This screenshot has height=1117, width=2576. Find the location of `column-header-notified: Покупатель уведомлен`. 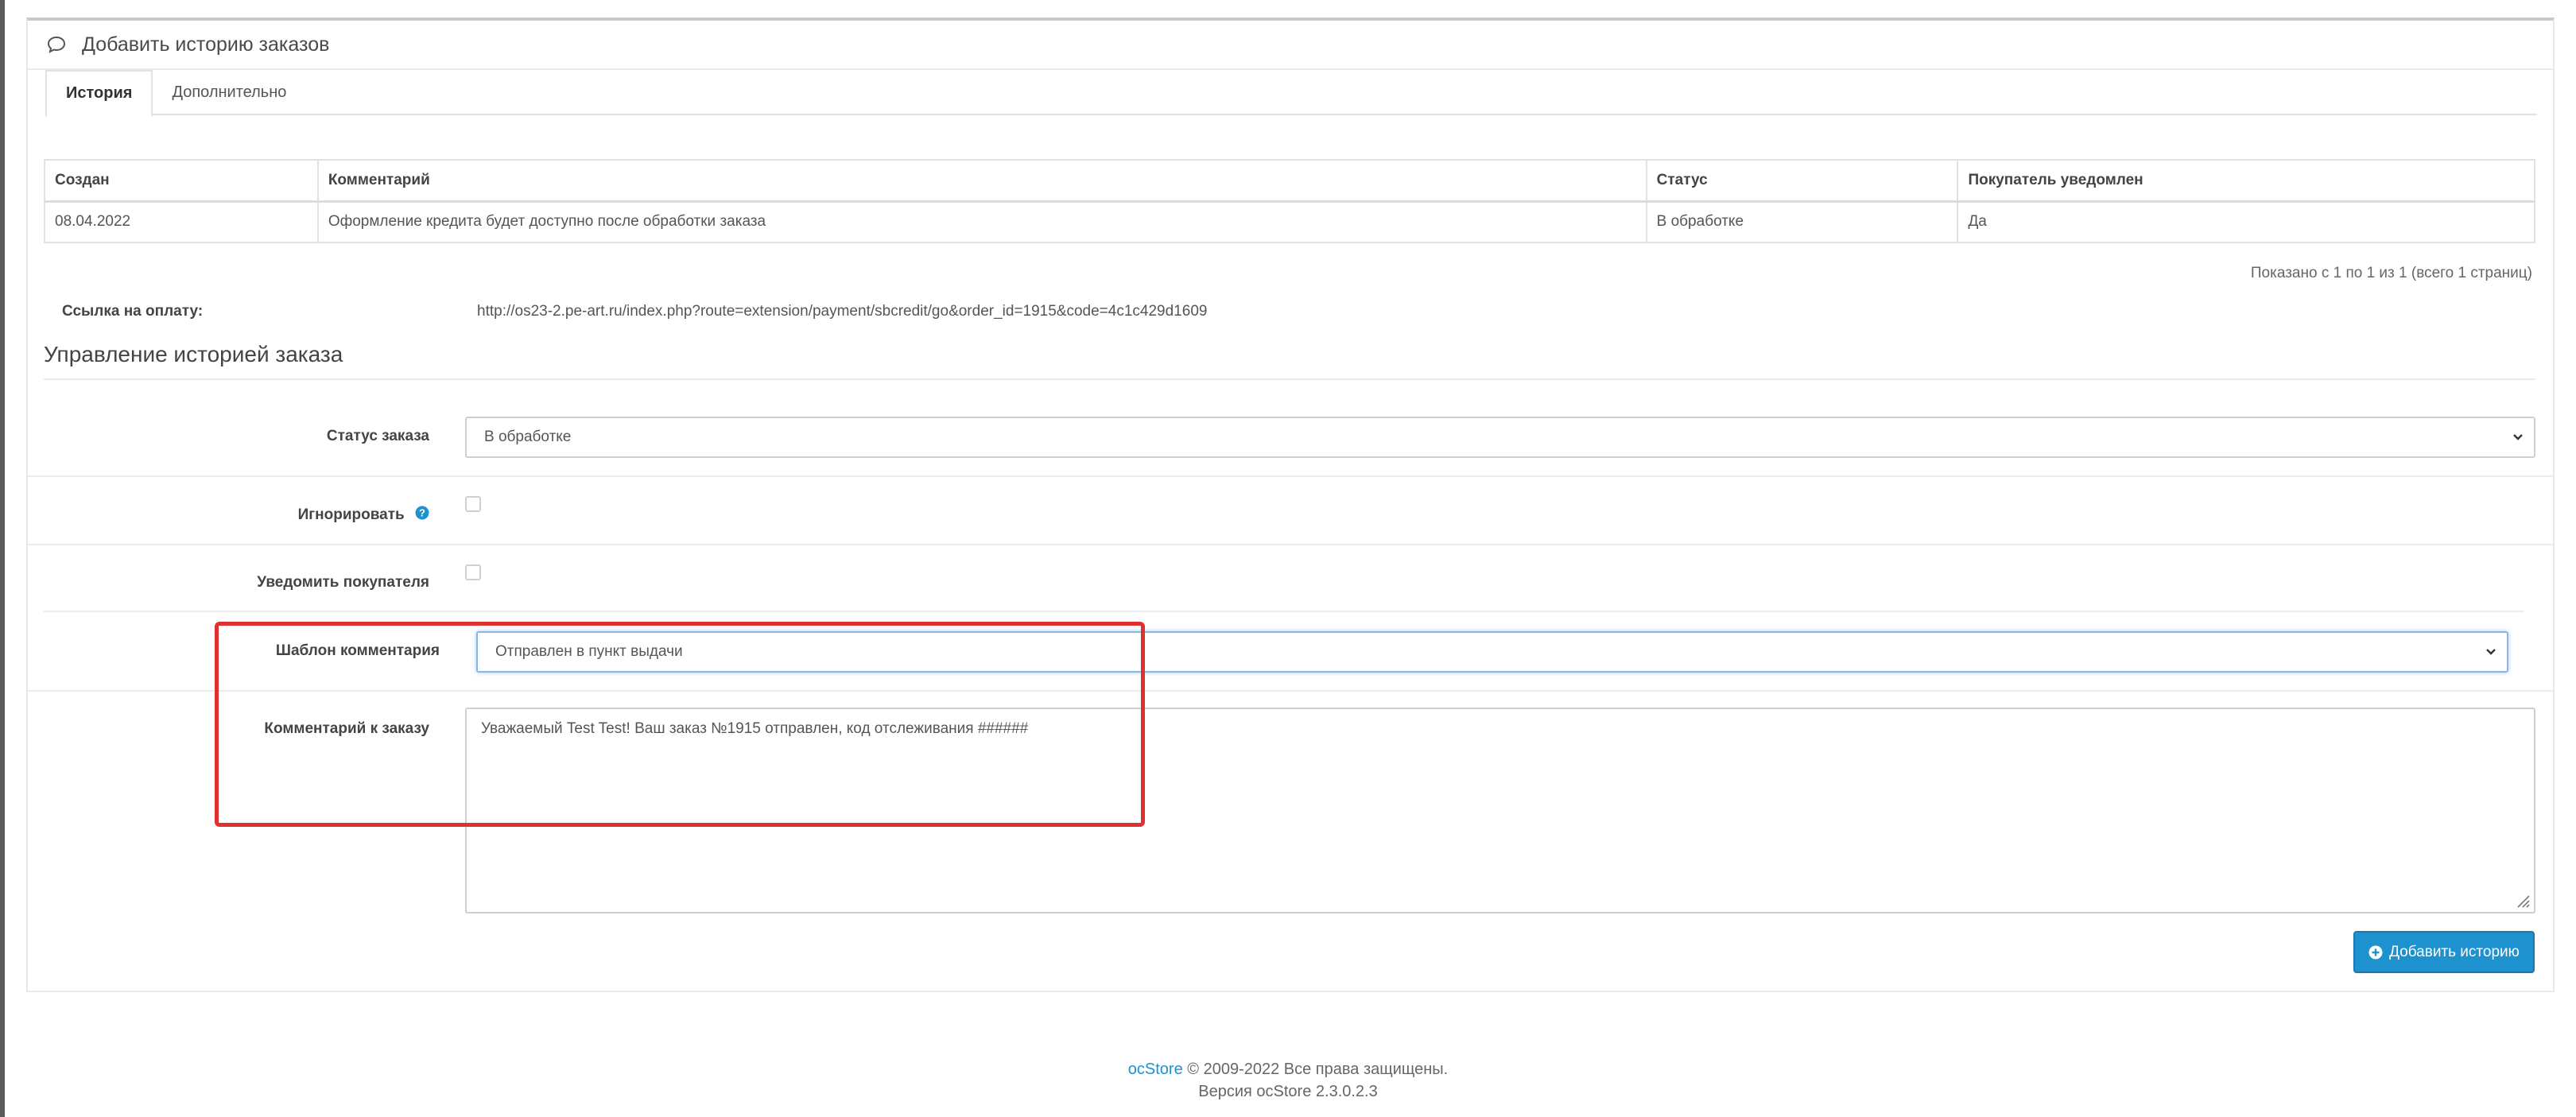

column-header-notified: Покупатель уведомлен is located at coordinates (2246, 181).